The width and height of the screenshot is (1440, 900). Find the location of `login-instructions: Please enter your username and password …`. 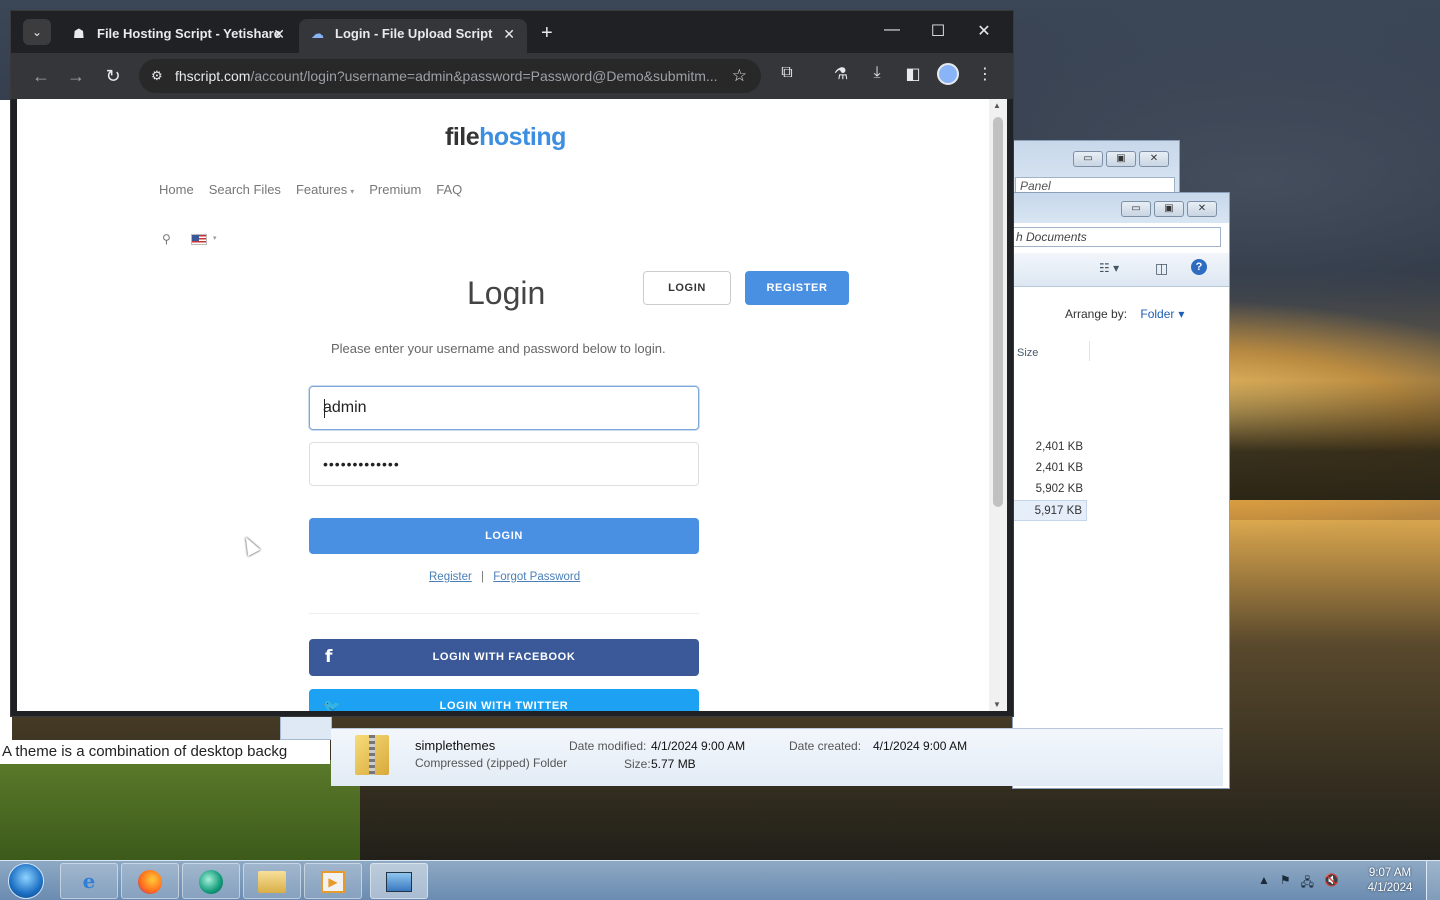

login-instructions: Please enter your username and password … is located at coordinates (498, 348).